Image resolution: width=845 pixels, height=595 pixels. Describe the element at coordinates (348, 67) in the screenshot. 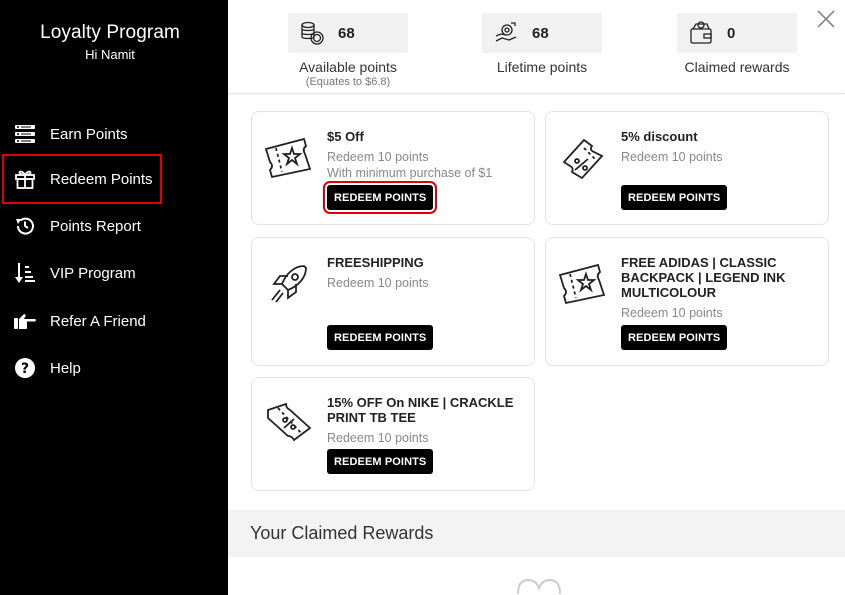

I see `available-points-label: Available points` at that location.